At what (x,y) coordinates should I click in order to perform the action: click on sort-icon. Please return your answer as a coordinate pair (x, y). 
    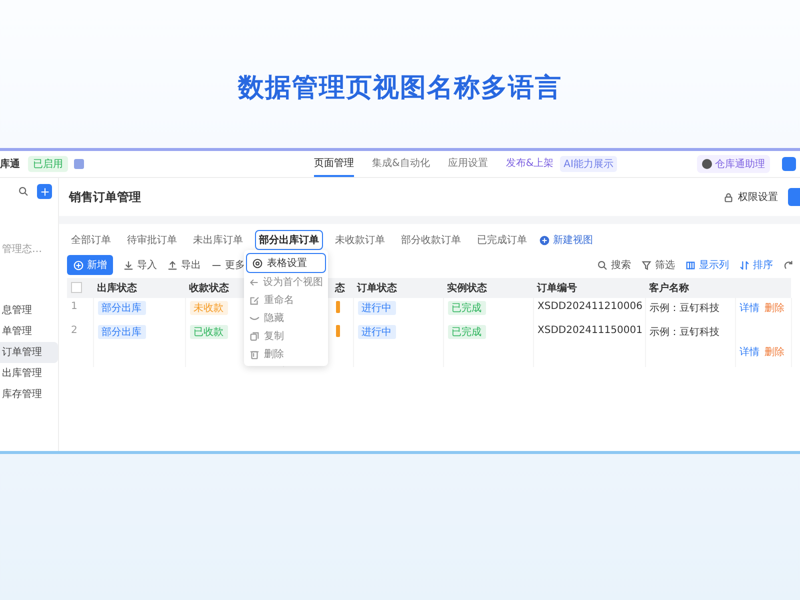
    Looking at the image, I should click on (744, 265).